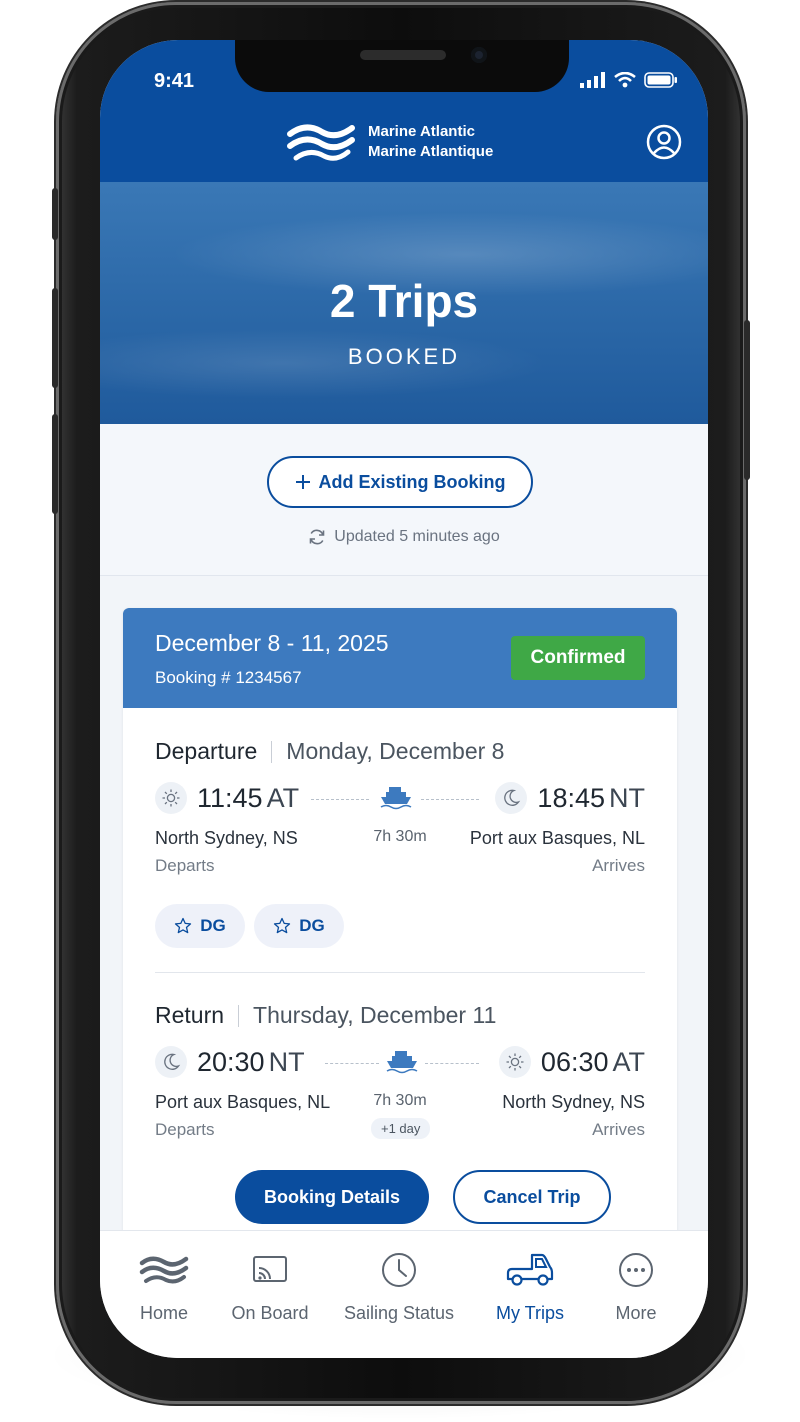 The width and height of the screenshot is (800, 1422). I want to click on brand-logo: Marine Atlantic Marine Atlantique, so click(389, 142).